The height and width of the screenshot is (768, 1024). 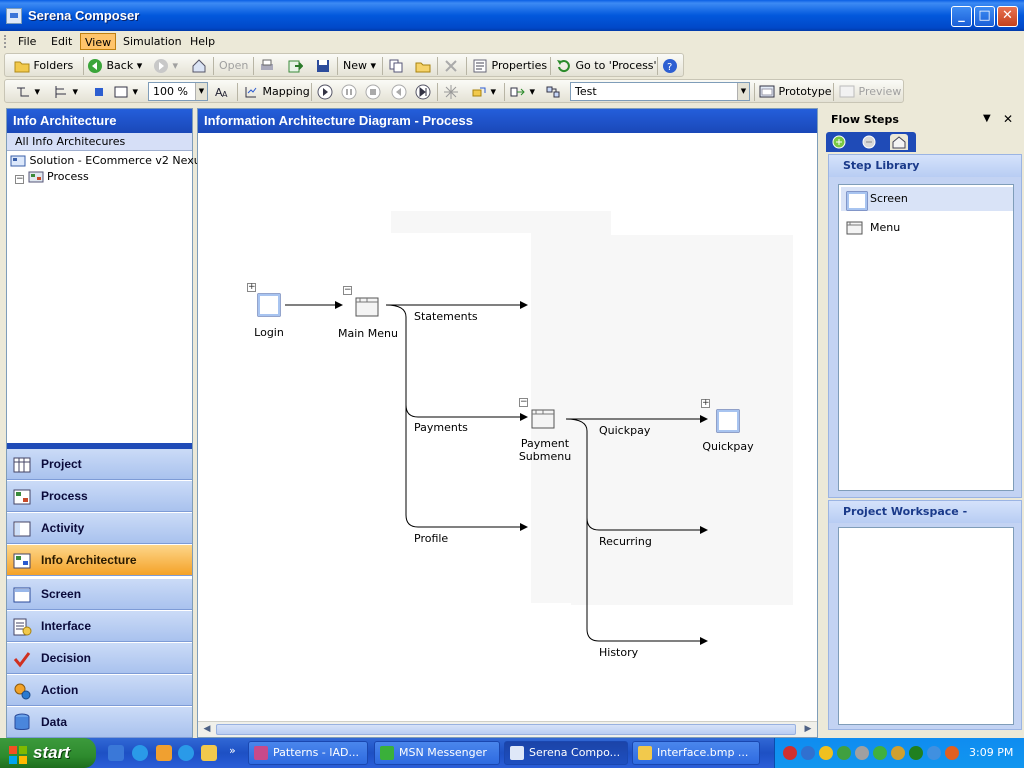 I want to click on help-button: ?, so click(x=670, y=66).